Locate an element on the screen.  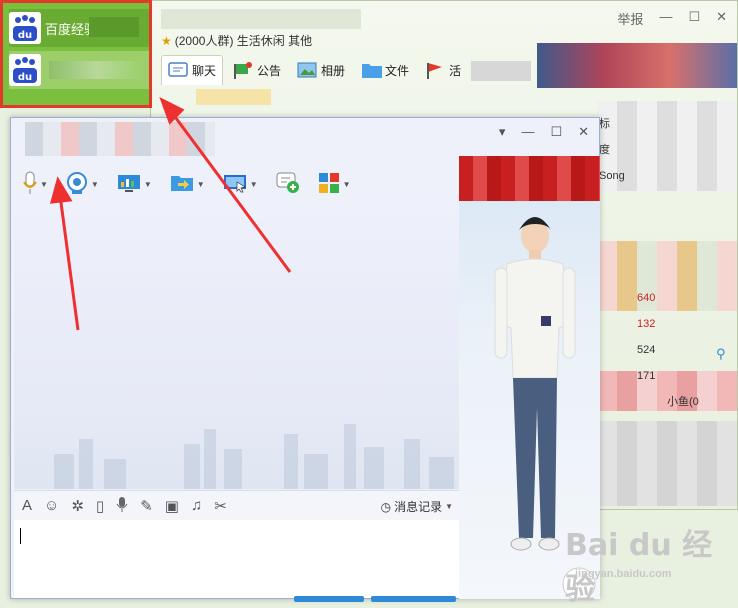
message-history-button: ◷ 消息记录 ▼ is located at coordinates (417, 506).